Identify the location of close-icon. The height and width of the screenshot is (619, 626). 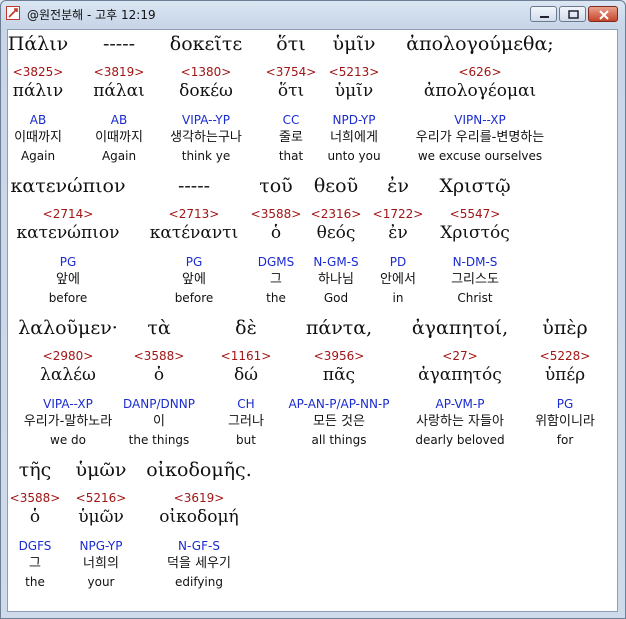
(604, 15).